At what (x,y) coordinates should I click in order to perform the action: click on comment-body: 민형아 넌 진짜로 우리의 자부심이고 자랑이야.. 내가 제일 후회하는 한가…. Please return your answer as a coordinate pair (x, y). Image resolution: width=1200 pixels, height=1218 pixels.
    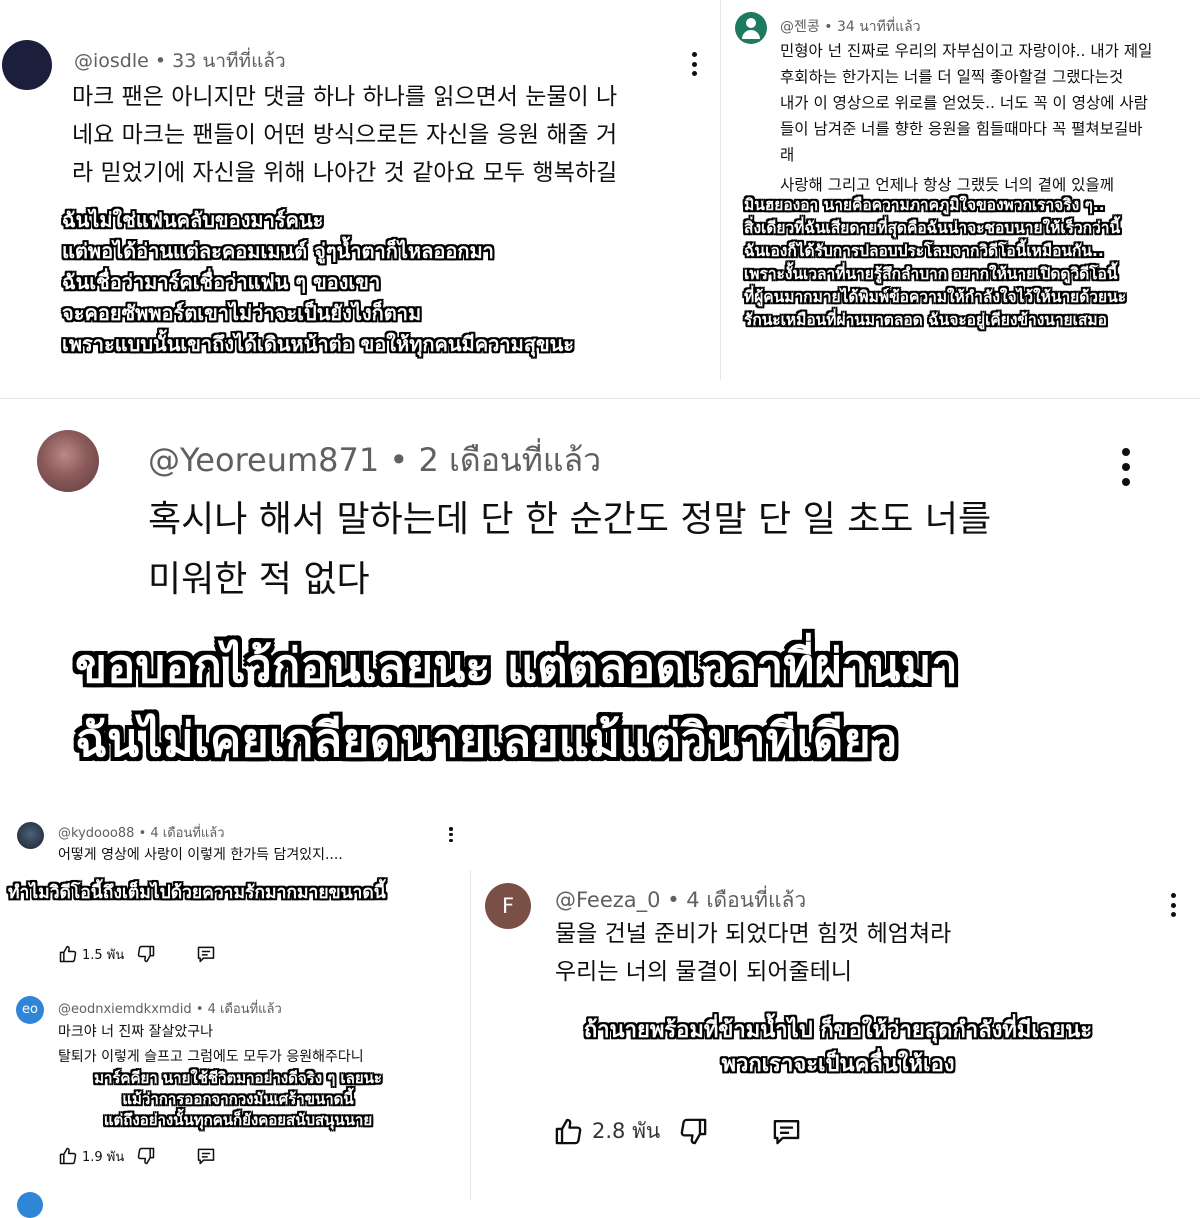
    Looking at the image, I should click on (966, 118).